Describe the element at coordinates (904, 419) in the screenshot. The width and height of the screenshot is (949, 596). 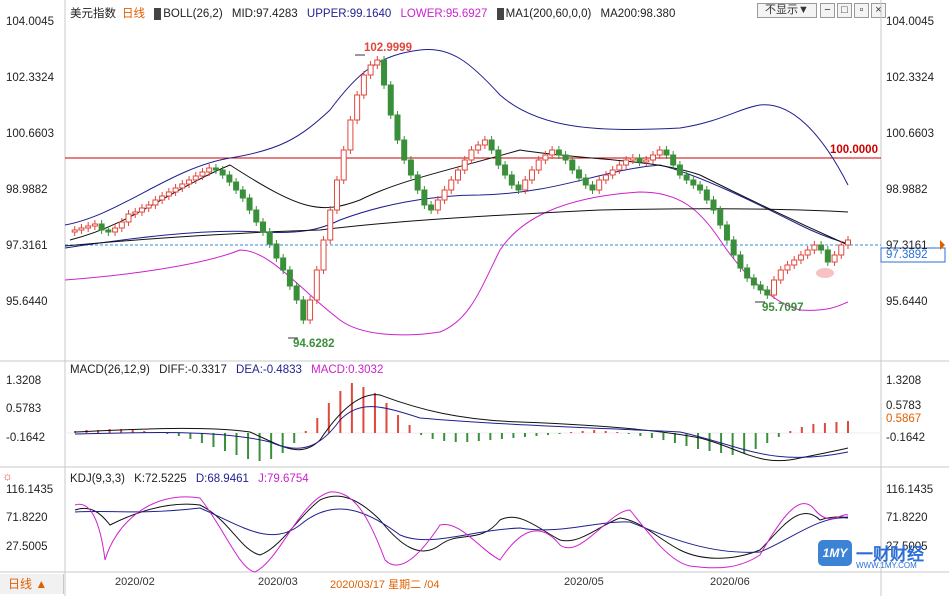
I see `macd-current-label: 0.5867` at that location.